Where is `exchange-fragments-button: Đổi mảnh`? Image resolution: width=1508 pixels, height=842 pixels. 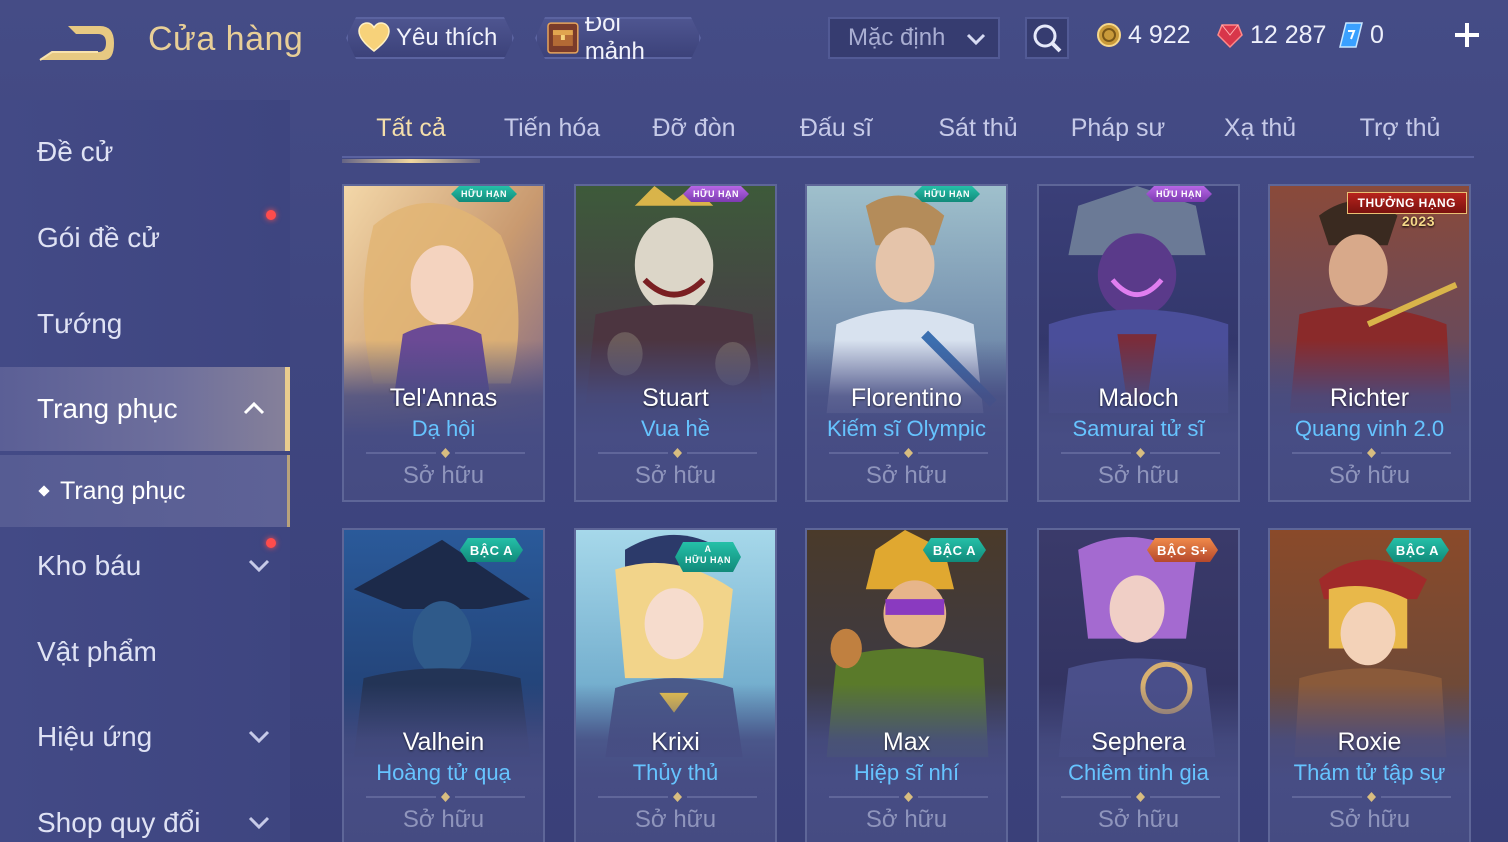 exchange-fragments-button: Đổi mảnh is located at coordinates (618, 38).